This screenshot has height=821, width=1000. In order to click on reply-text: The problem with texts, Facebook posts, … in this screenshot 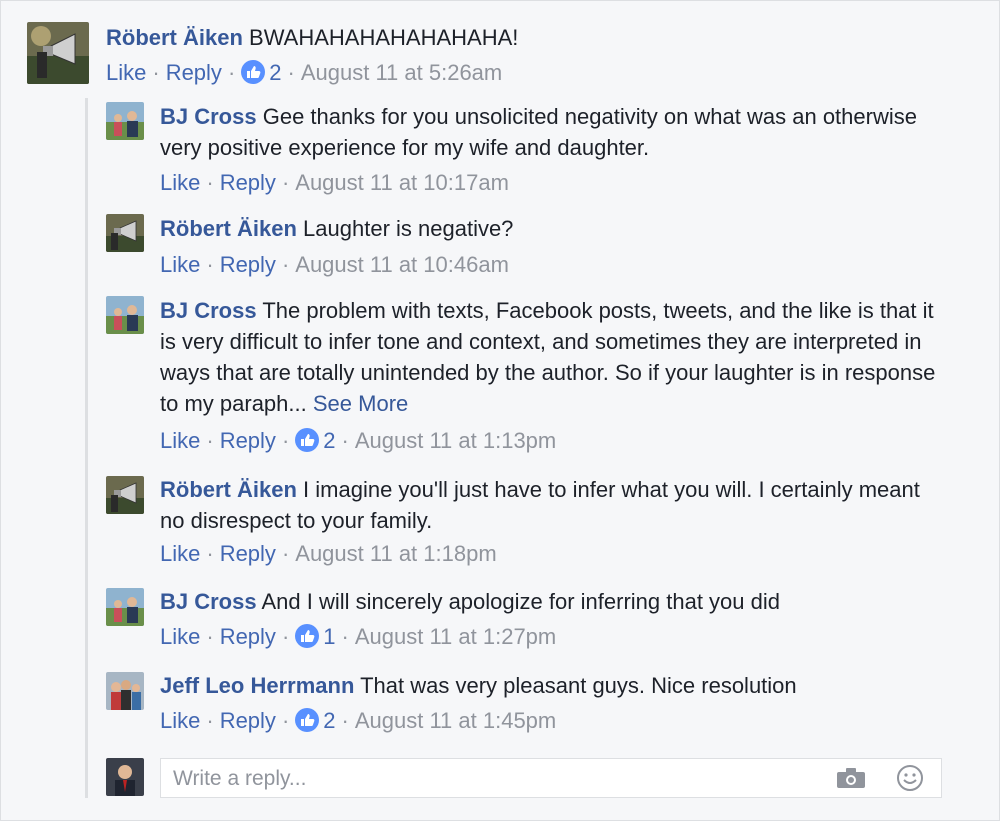, I will do `click(548, 357)`.